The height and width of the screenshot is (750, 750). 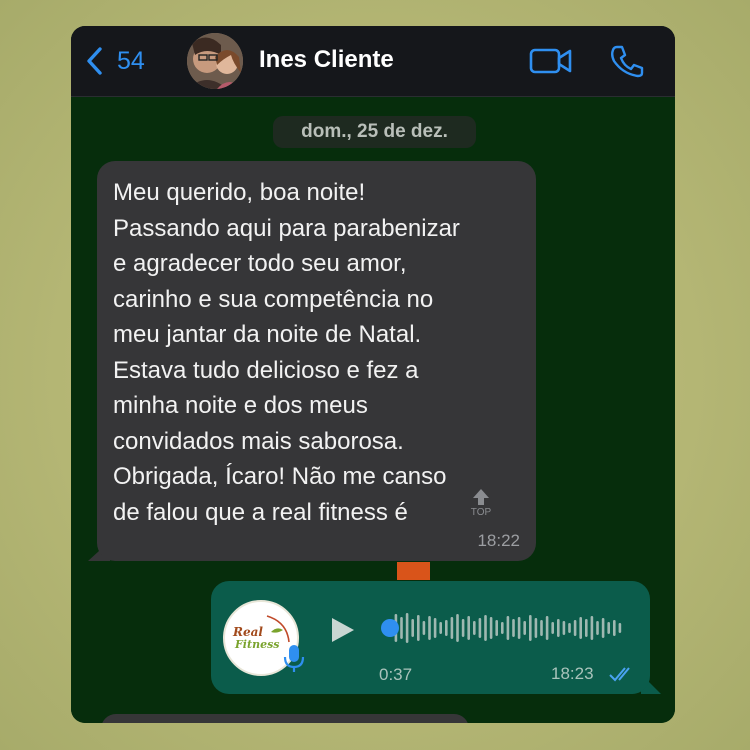 What do you see at coordinates (619, 674) in the screenshot?
I see `double-check-icon` at bounding box center [619, 674].